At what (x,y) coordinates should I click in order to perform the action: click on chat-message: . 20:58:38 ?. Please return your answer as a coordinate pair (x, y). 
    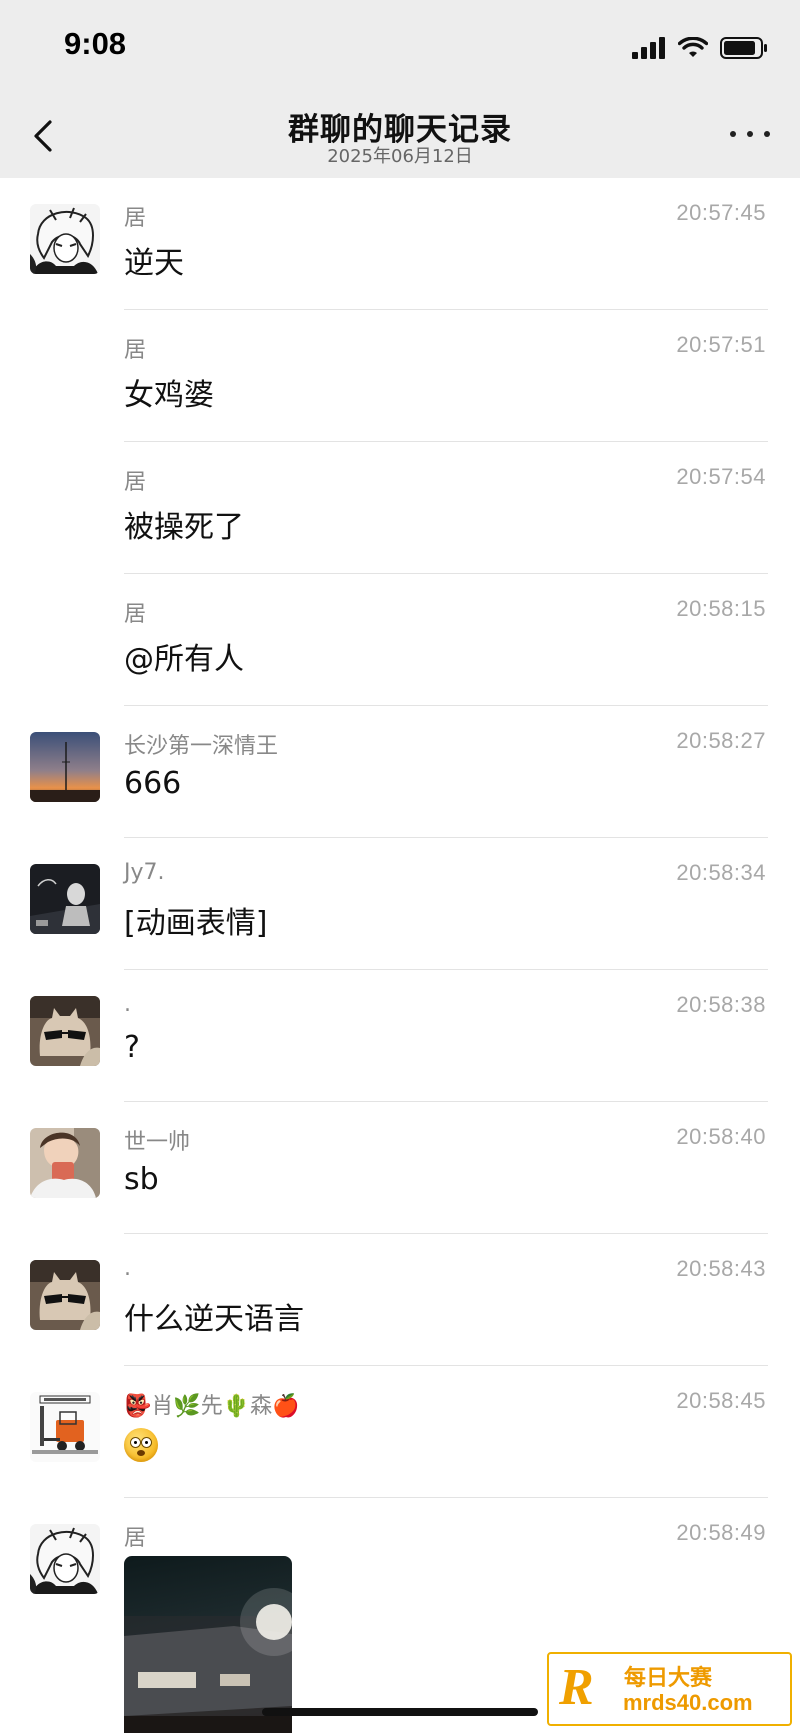
    Looking at the image, I should click on (400, 1036).